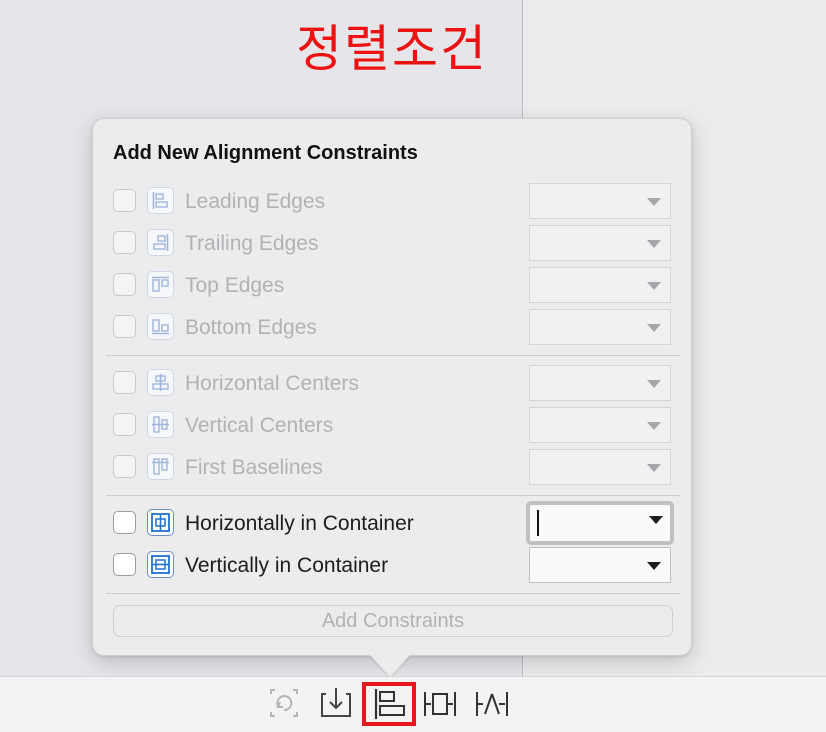 The width and height of the screenshot is (826, 732). What do you see at coordinates (160, 200) in the screenshot?
I see `leading-edges-icon` at bounding box center [160, 200].